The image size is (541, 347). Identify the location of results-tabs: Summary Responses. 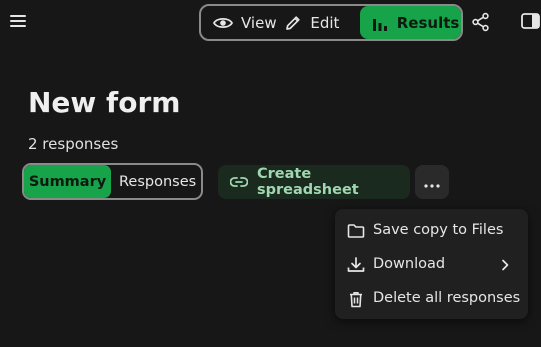
(112, 181).